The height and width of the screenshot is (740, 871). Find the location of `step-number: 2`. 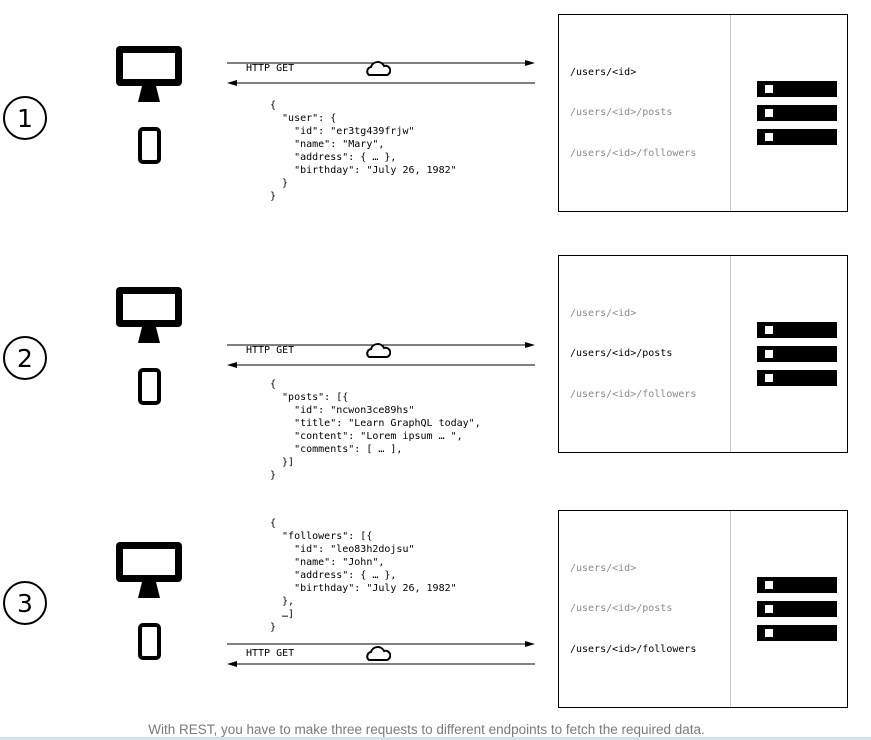

step-number: 2 is located at coordinates (25, 358).